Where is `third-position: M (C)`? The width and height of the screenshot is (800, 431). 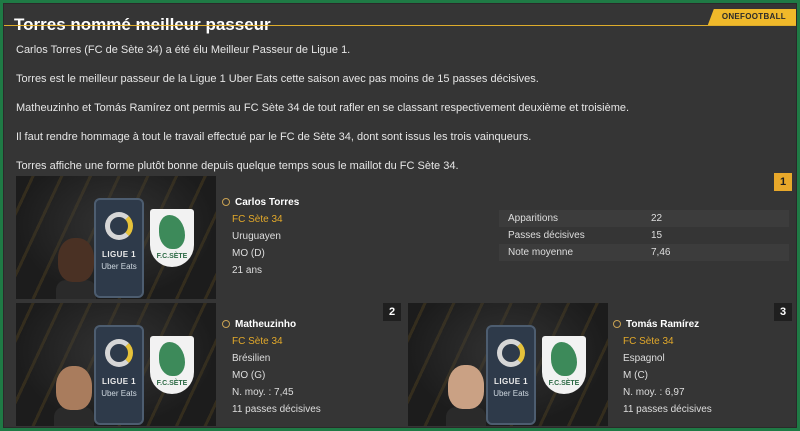
third-position: M (C) is located at coordinates (635, 375).